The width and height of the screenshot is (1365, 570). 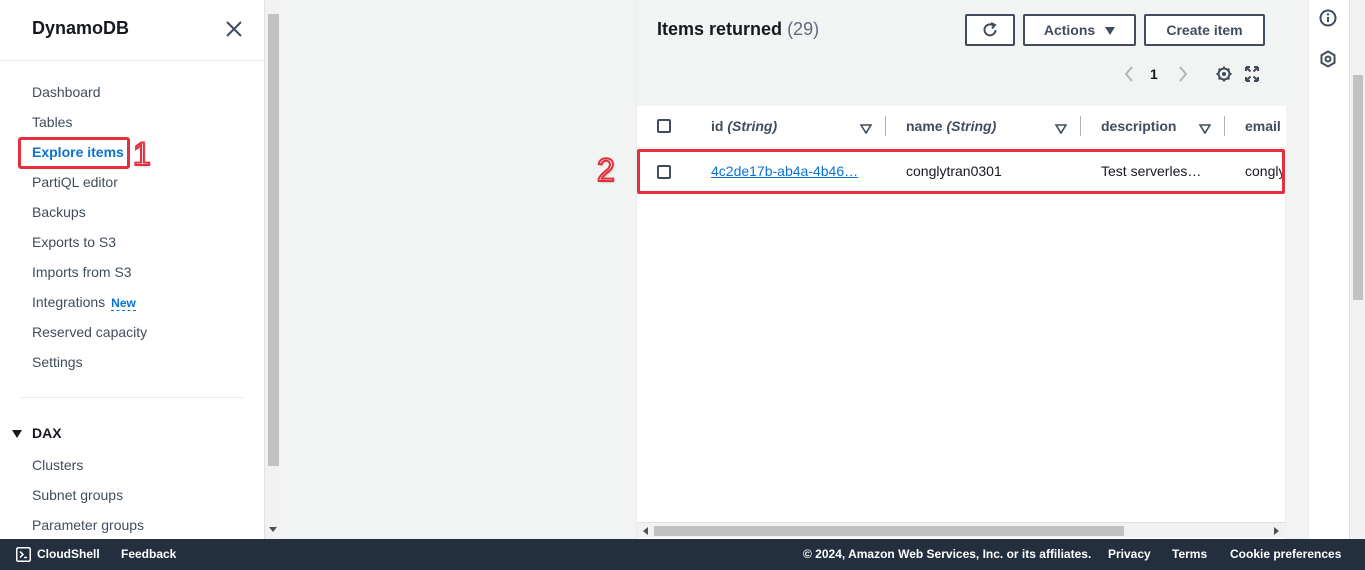 I want to click on sidebar-item-backups: Backups, so click(x=59, y=212).